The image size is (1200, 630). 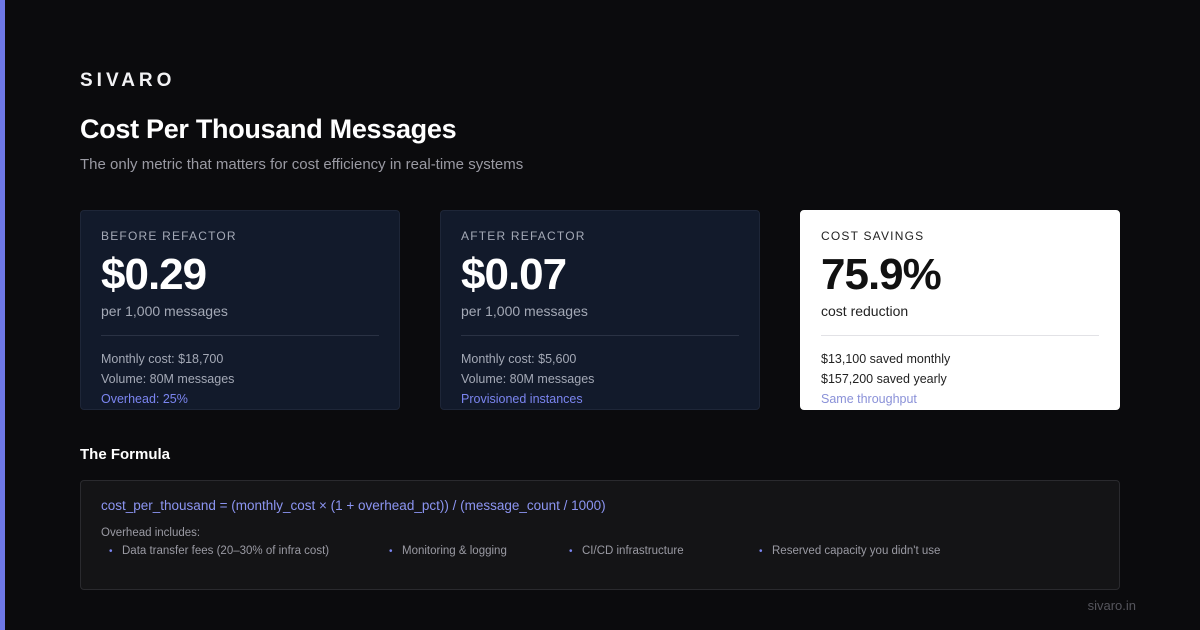 I want to click on card-detail-line: Monthly cost: $5,600, so click(x=519, y=359).